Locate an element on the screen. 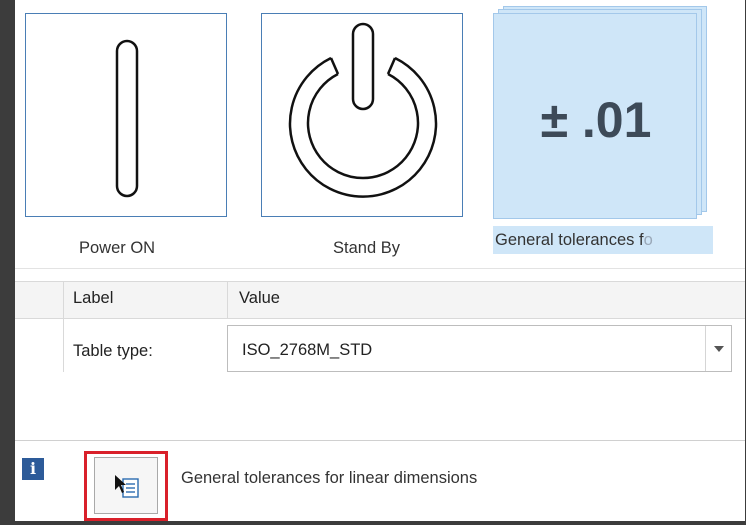 The height and width of the screenshot is (525, 746). help-button-face is located at coordinates (126, 485).